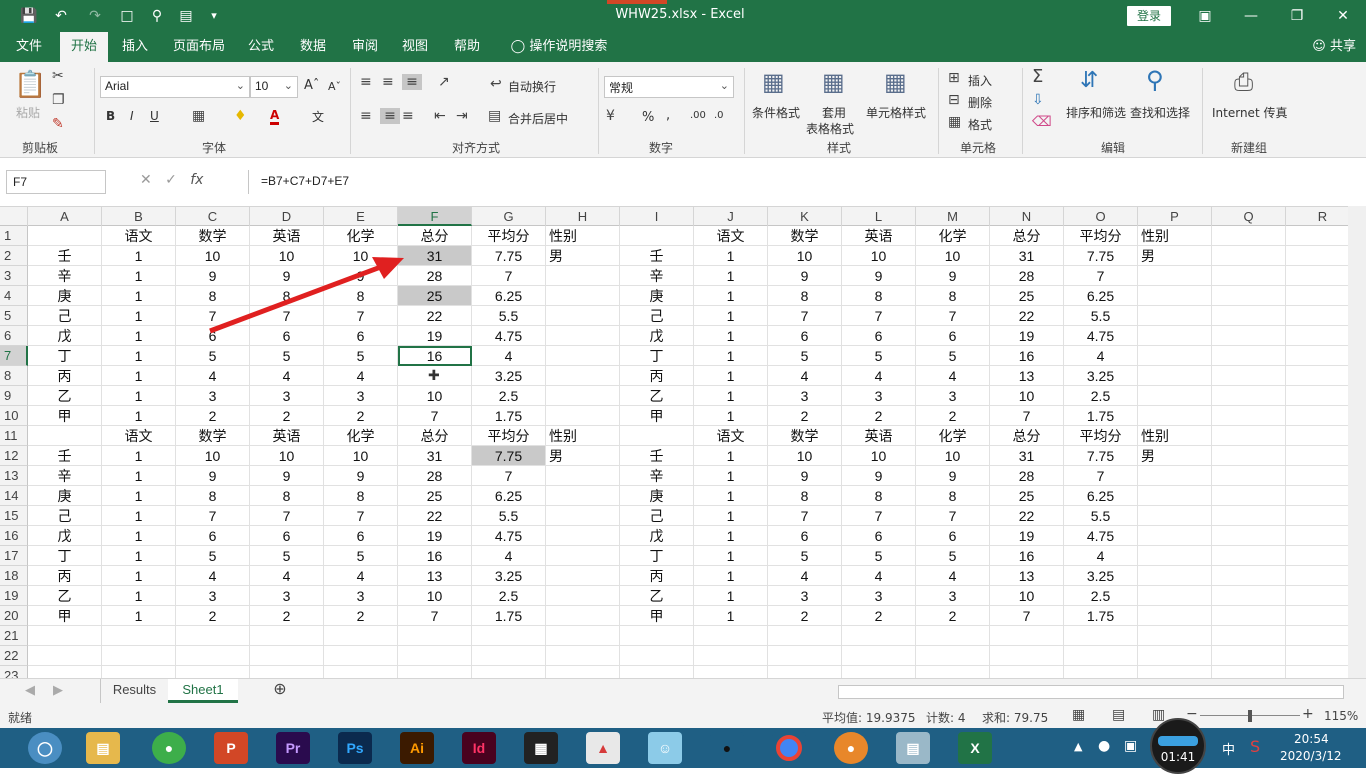 This screenshot has width=1366, height=774. I want to click on font-color-icon: A, so click(275, 116).